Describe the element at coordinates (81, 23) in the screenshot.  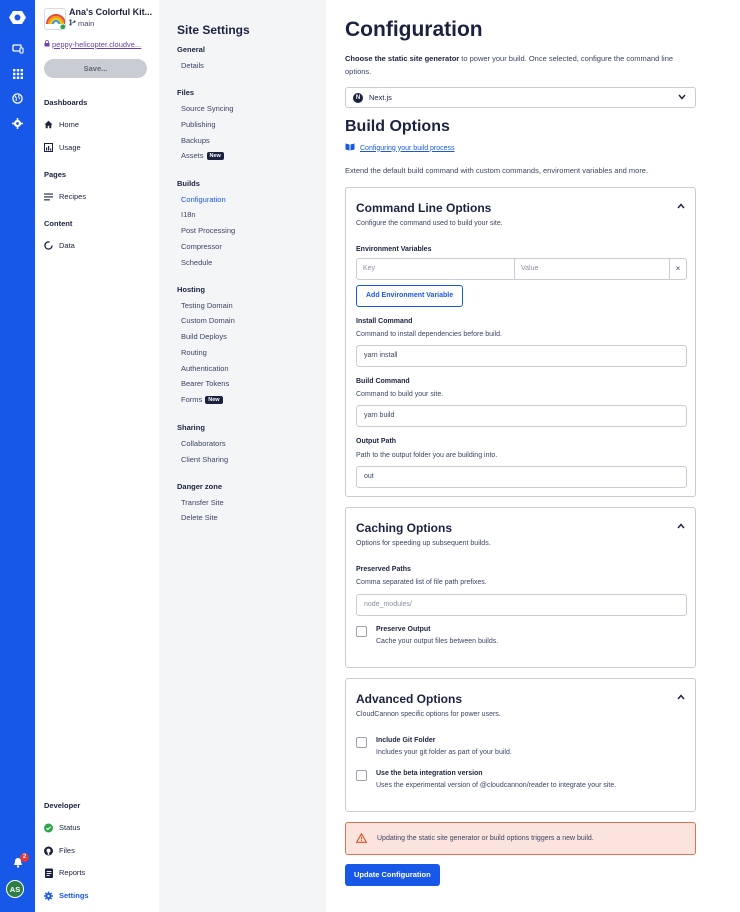
I see `branch-selector: main` at that location.